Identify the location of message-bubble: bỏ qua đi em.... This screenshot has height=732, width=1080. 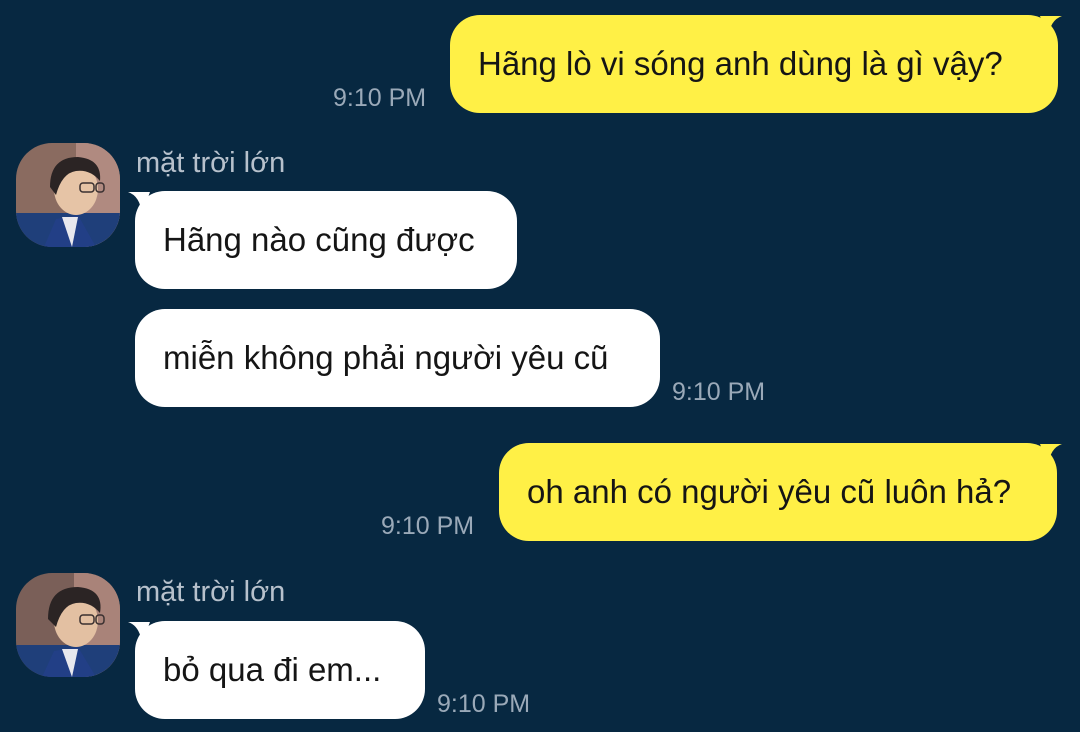
(280, 670).